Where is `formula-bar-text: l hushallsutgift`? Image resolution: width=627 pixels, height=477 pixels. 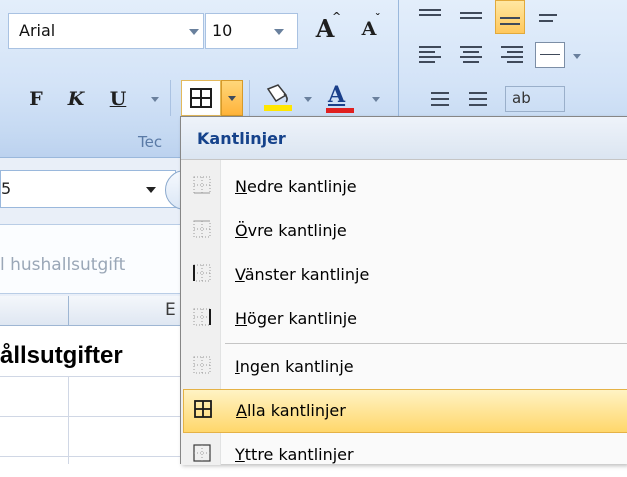
formula-bar-text: l hushallsutgift is located at coordinates (63, 265).